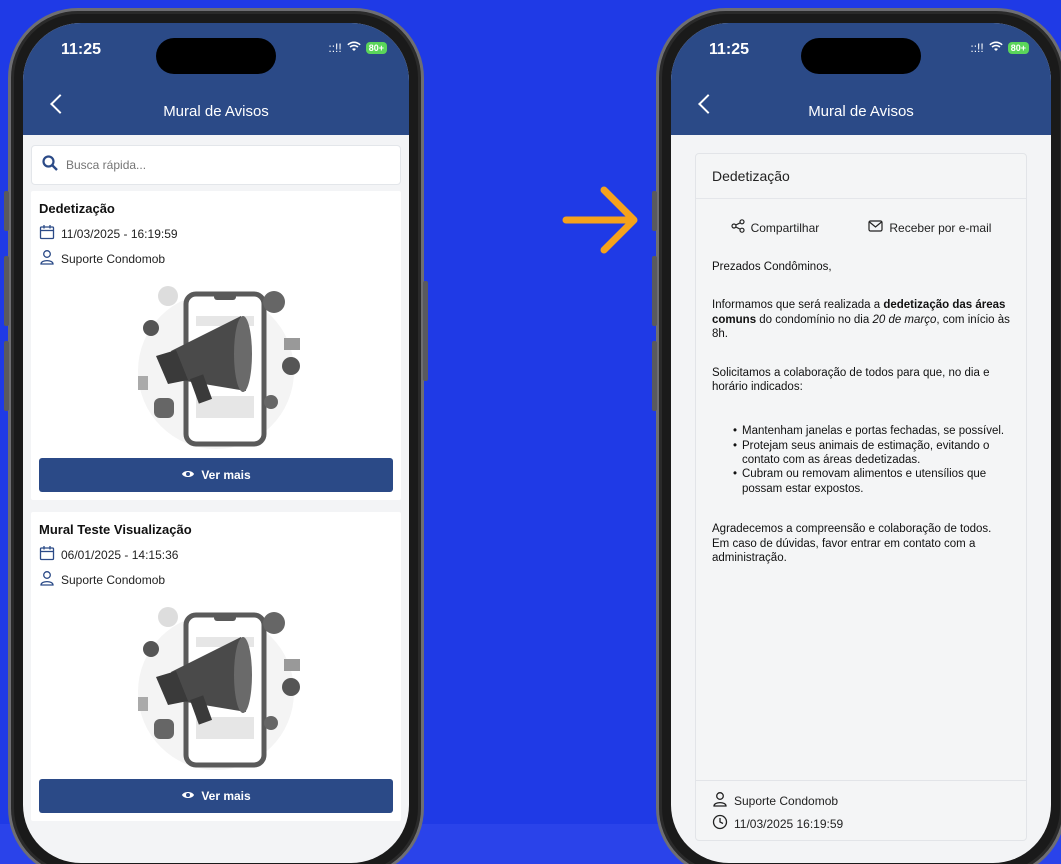  Describe the element at coordinates (120, 554) in the screenshot. I see `notice-date: 06/01/2025 - 14:15:36` at that location.